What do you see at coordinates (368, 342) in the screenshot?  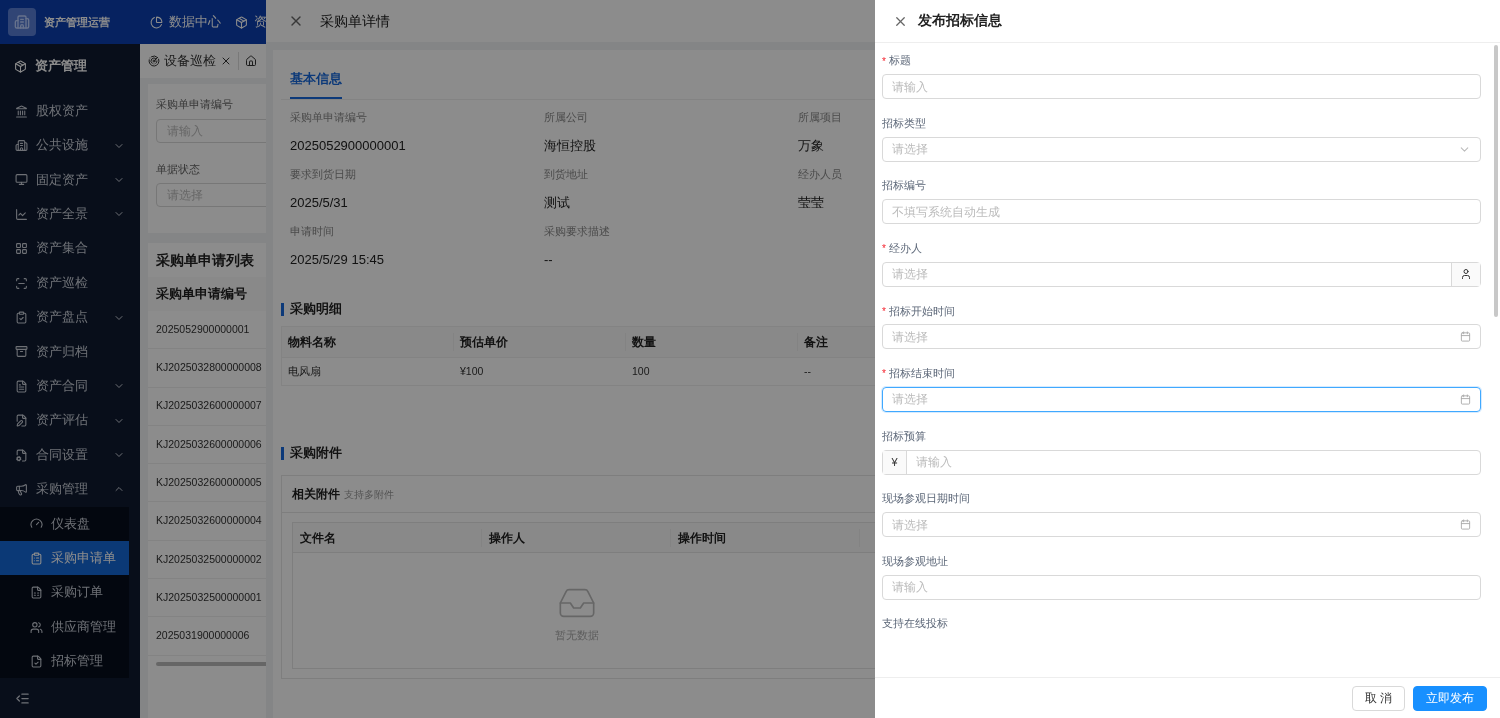 I see `column-header: 物料名称` at bounding box center [368, 342].